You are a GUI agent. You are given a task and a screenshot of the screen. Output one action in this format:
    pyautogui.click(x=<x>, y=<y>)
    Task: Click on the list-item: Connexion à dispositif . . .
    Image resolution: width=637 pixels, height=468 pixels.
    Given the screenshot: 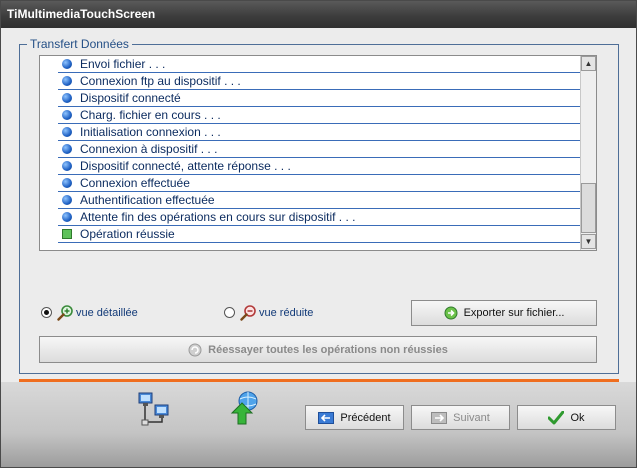 What is the action you would take?
    pyautogui.click(x=319, y=149)
    